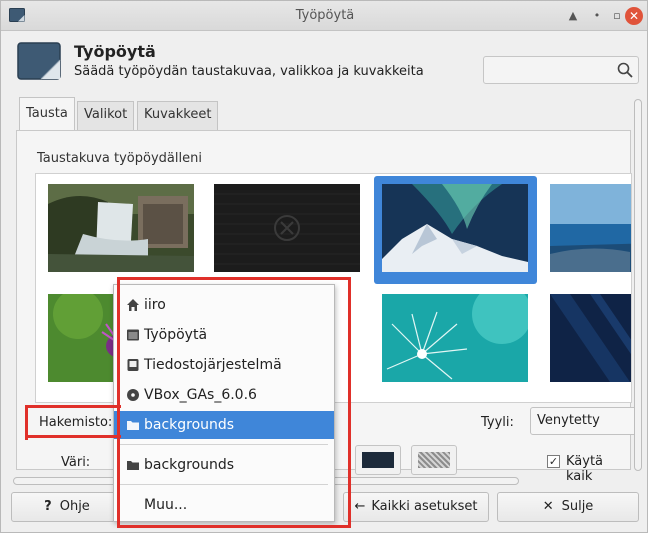  What do you see at coordinates (48, 506) in the screenshot?
I see `help-icon: ?` at bounding box center [48, 506].